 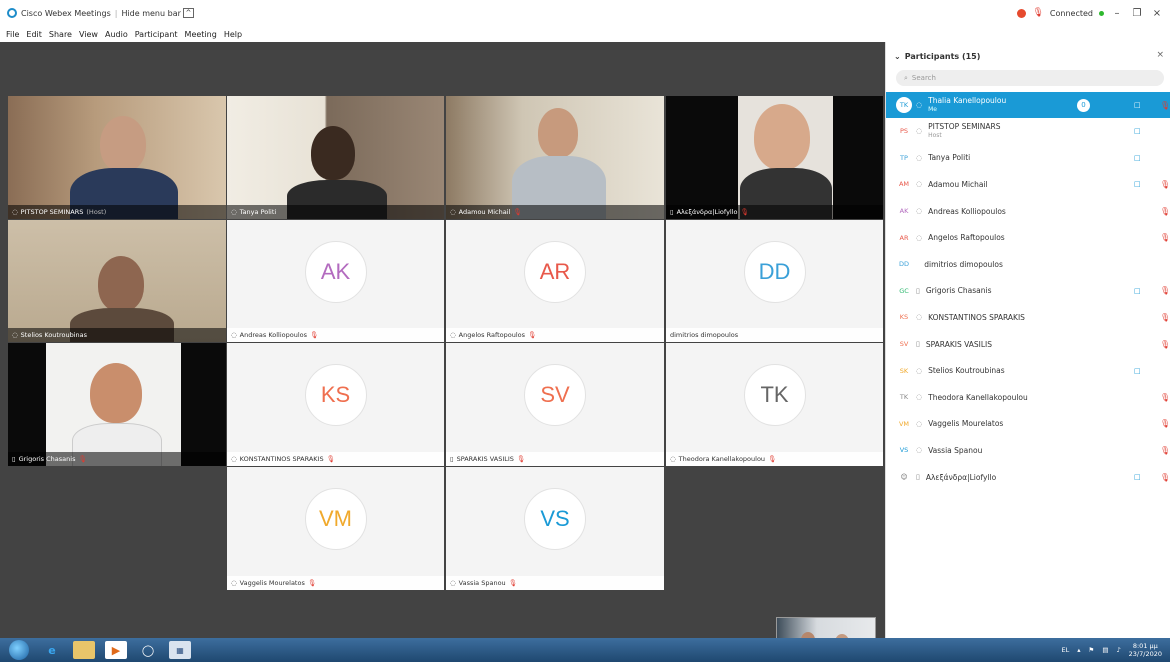 What do you see at coordinates (555, 271) in the screenshot?
I see `avatar: AR` at bounding box center [555, 271].